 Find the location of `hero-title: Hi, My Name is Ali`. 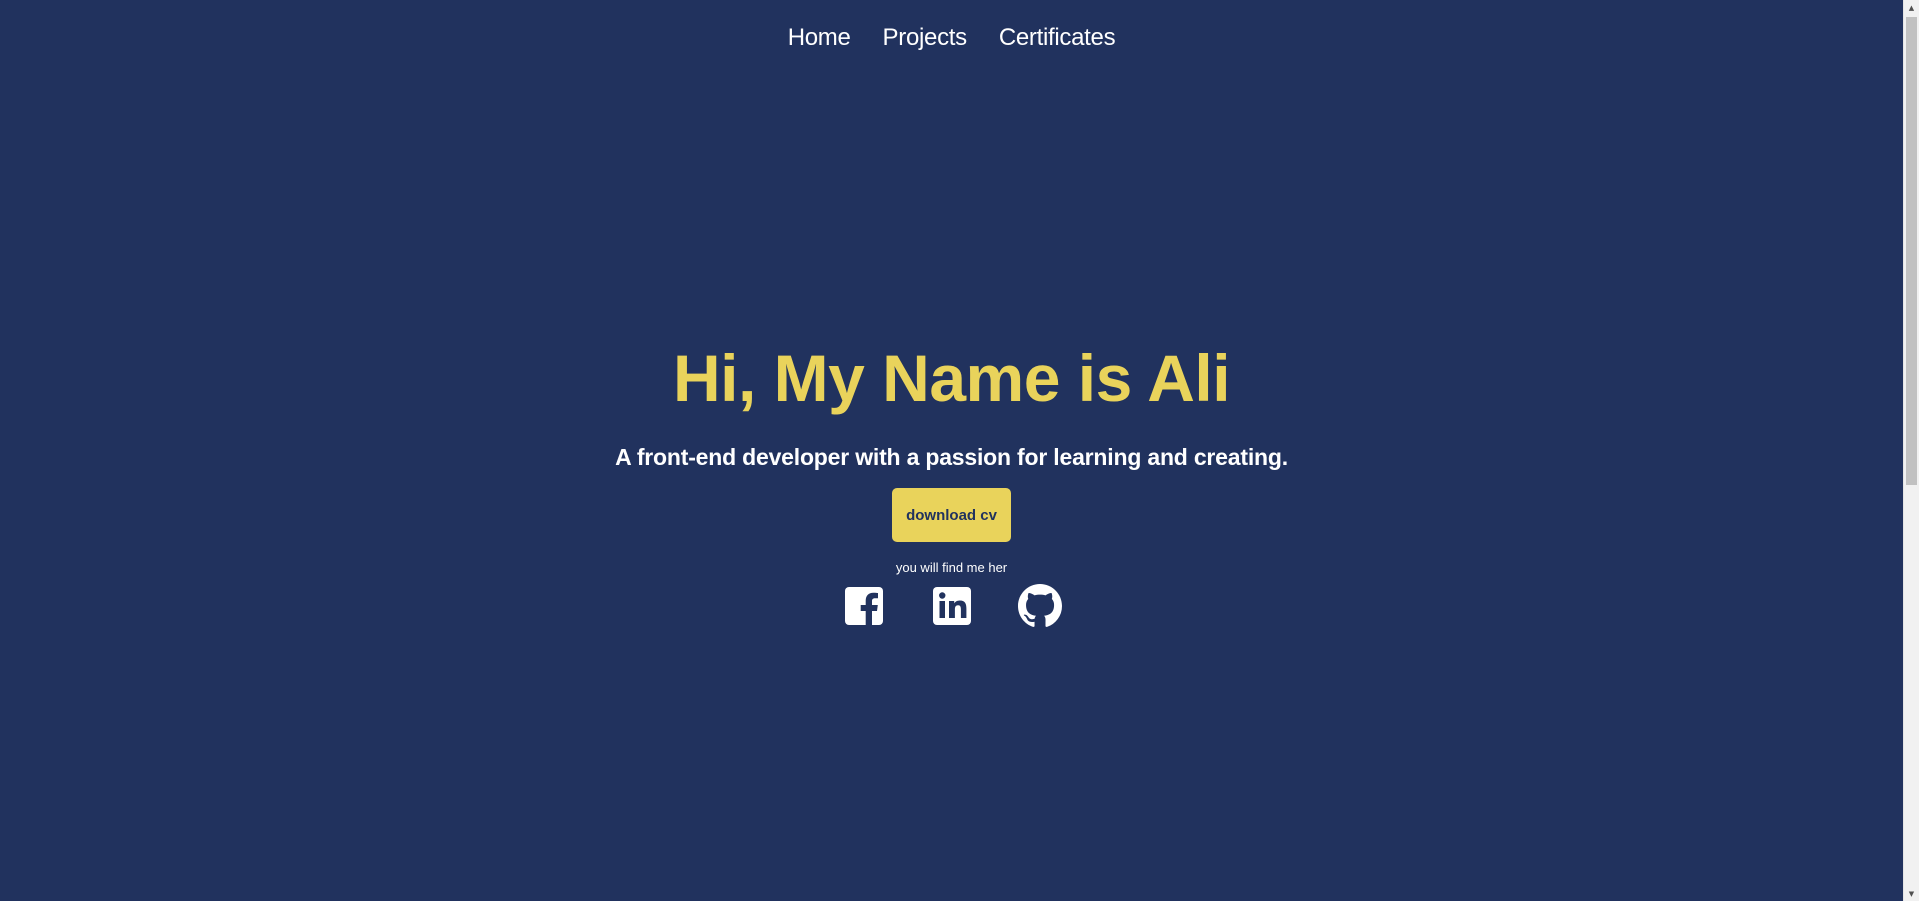

hero-title: Hi, My Name is Ali is located at coordinates (951, 378).